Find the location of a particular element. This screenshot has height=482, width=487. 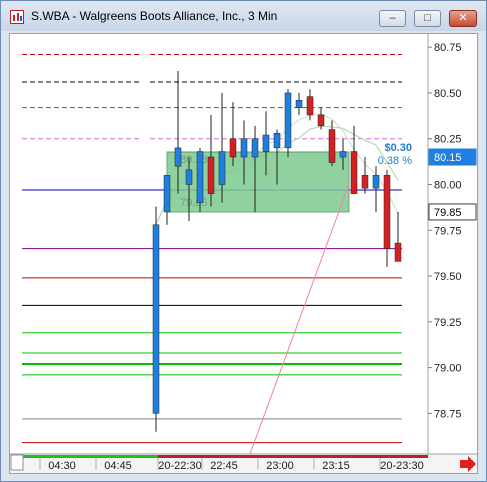

minimize-button: – is located at coordinates (392, 18).